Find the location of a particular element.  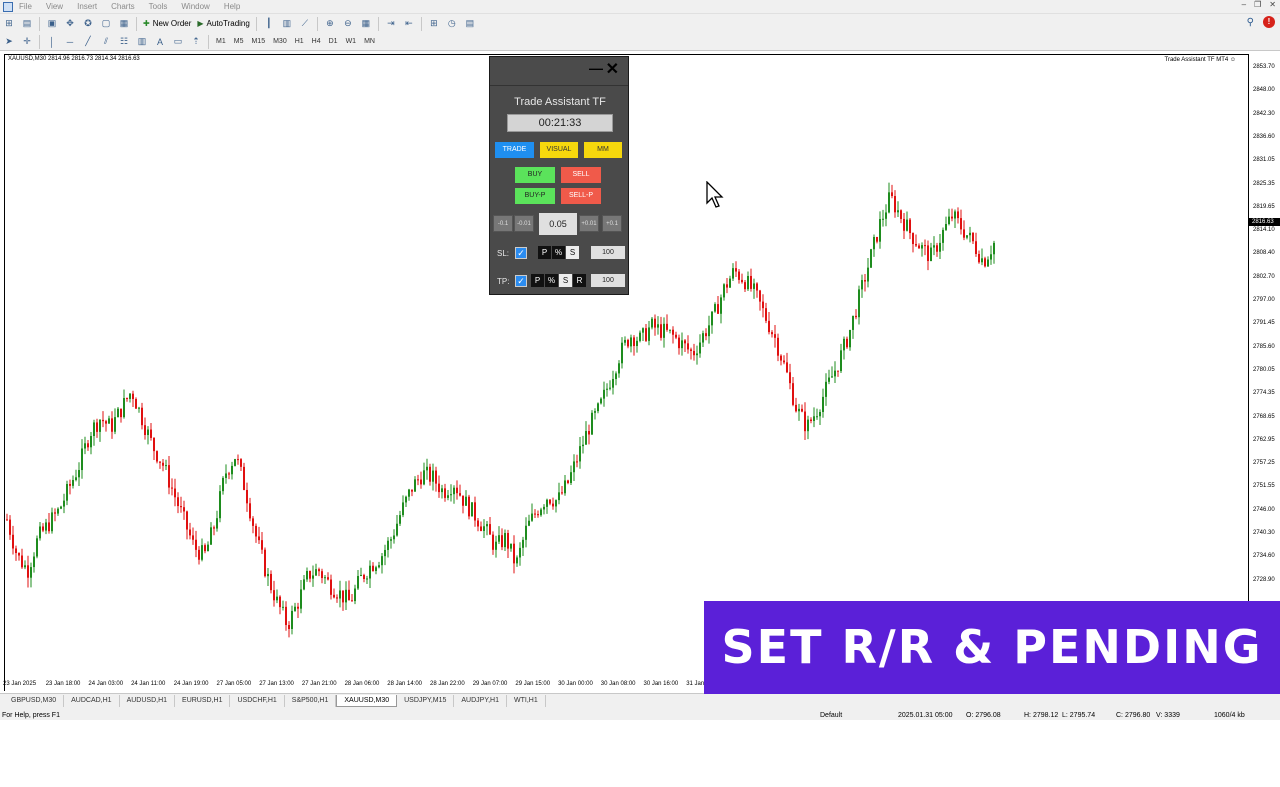

tp-mode-price: S is located at coordinates (565, 280).